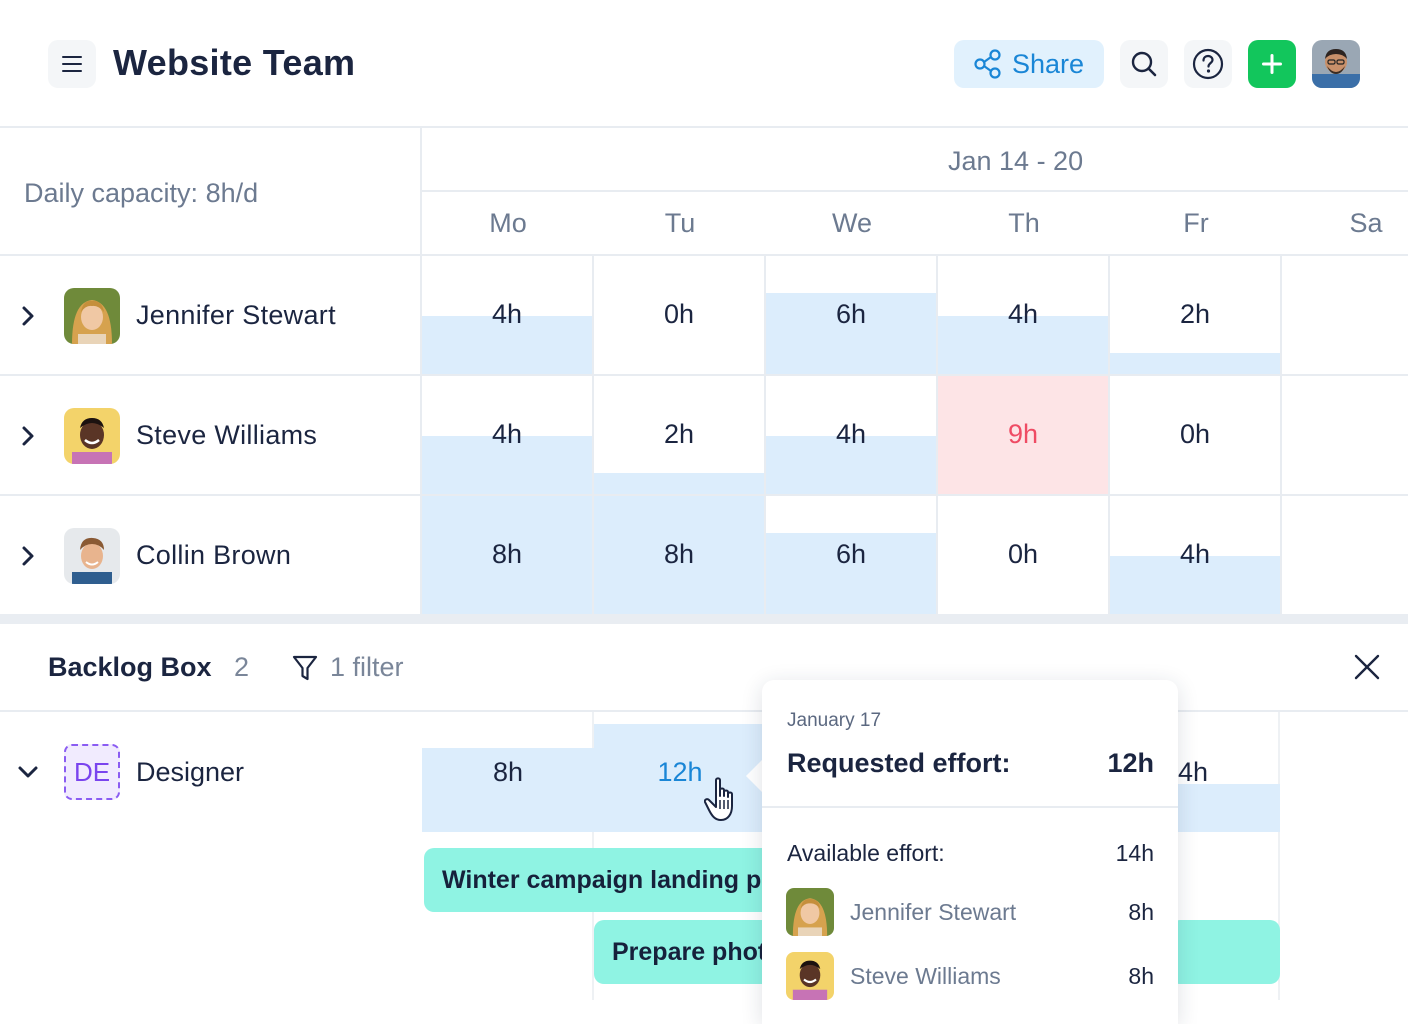 The image size is (1408, 1024). What do you see at coordinates (899, 763) in the screenshot?
I see `requested-effort-label: Requested effort:` at bounding box center [899, 763].